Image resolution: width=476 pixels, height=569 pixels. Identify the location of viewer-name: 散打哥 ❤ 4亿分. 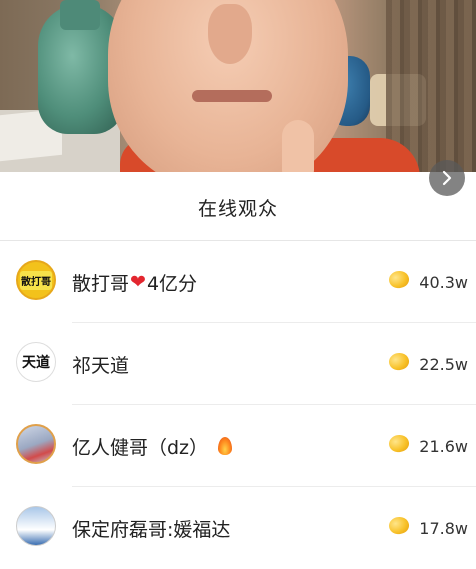
(134, 282).